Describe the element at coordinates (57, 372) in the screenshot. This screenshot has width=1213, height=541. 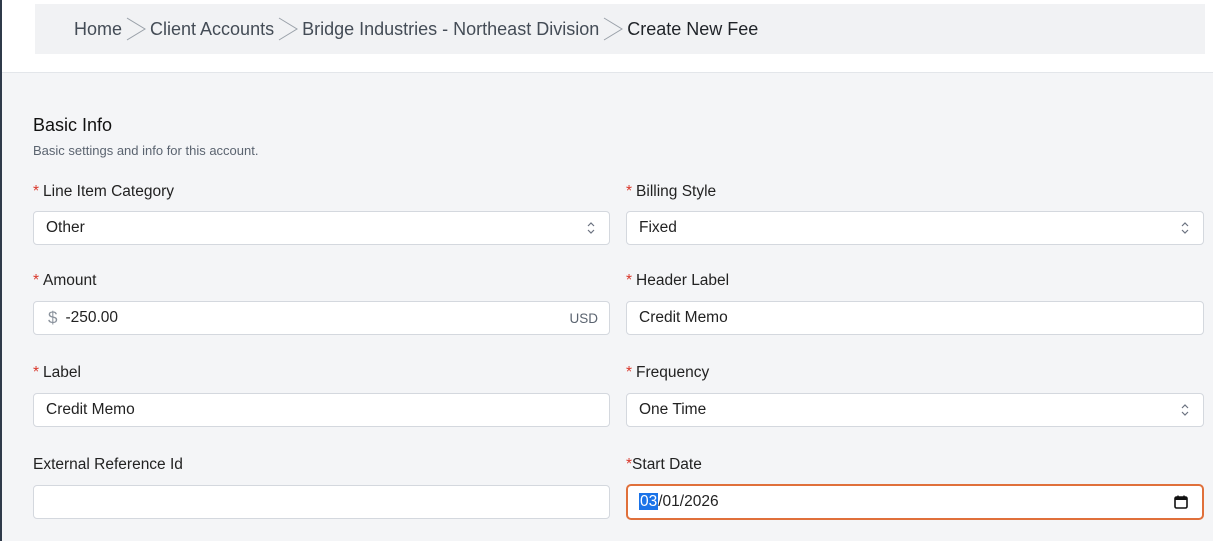
I see `label-label: * Label` at that location.